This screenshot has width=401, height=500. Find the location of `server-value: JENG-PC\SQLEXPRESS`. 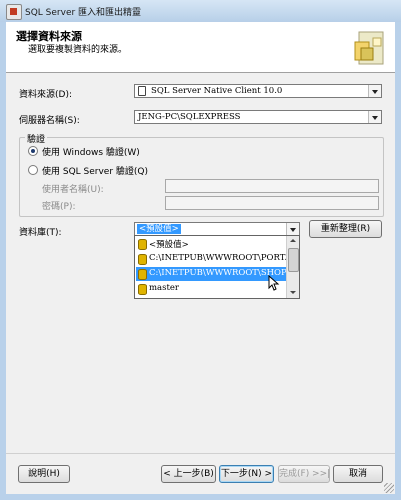

server-value: JENG-PC\SQLEXPRESS is located at coordinates (189, 117).